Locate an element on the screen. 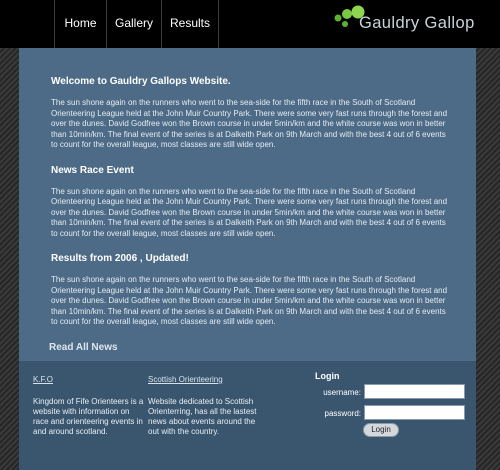  nav-results: Results is located at coordinates (190, 24).